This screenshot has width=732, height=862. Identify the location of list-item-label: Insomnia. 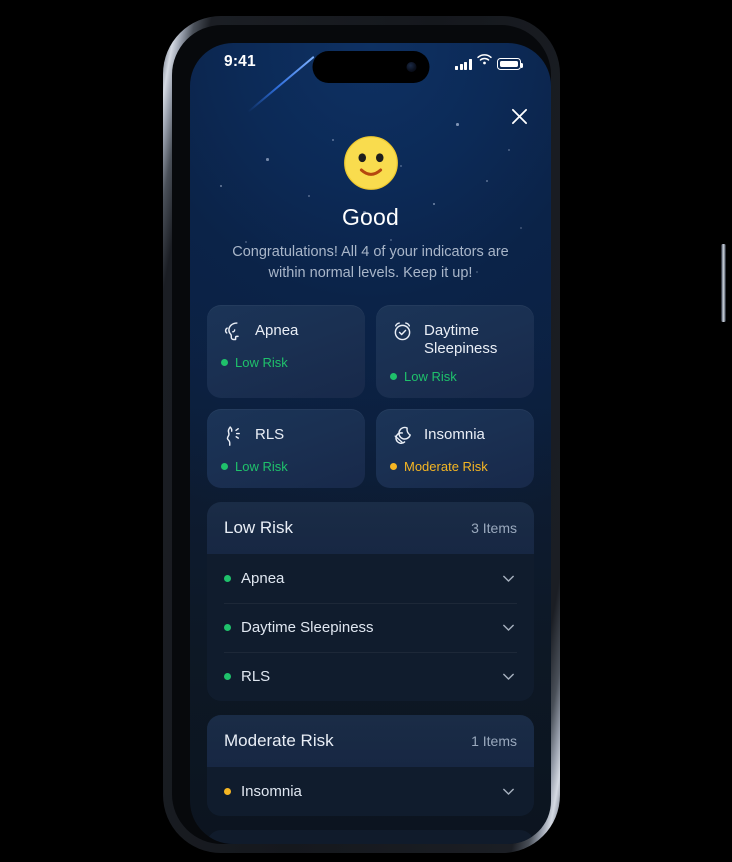
(271, 791).